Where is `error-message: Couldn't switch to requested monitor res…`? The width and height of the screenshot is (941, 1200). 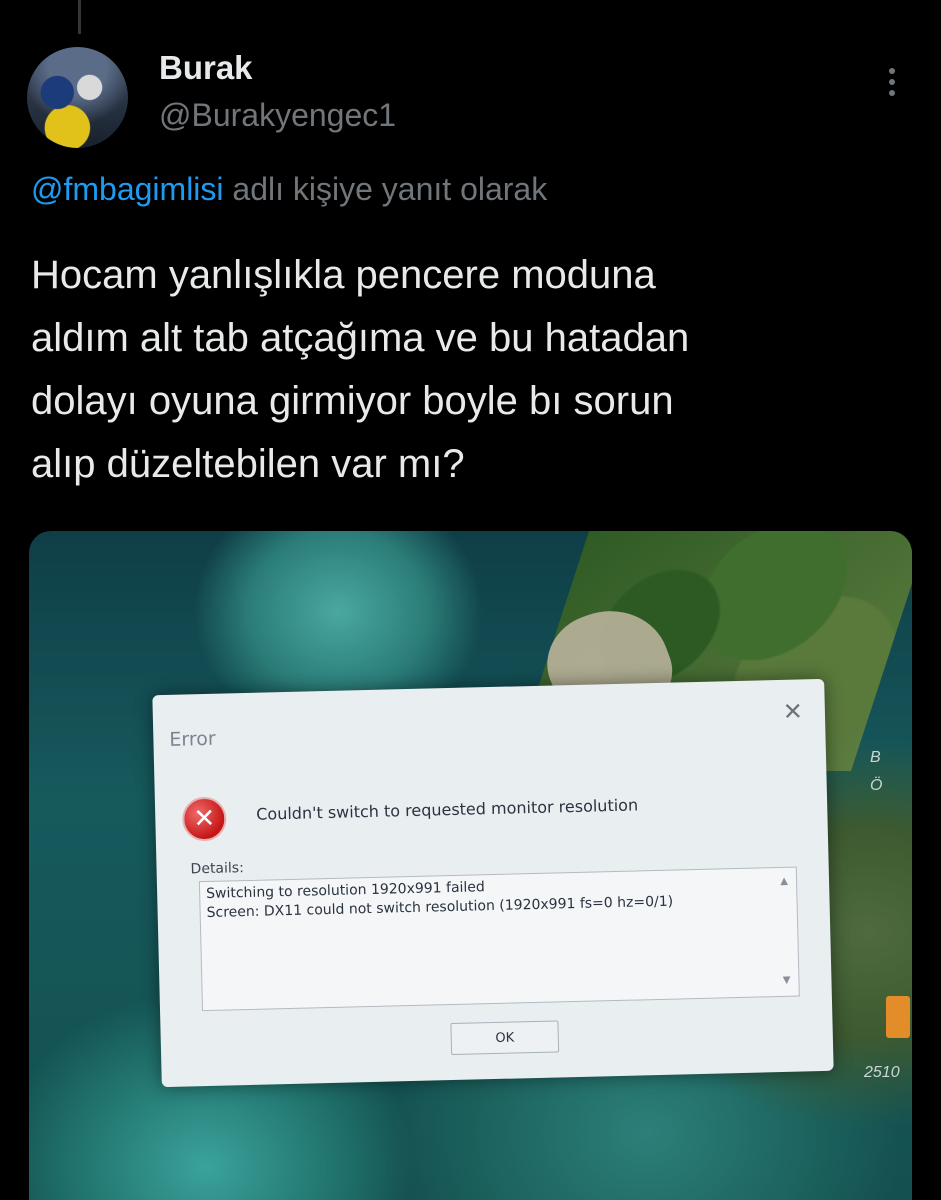 error-message: Couldn't switch to requested monitor res… is located at coordinates (447, 809).